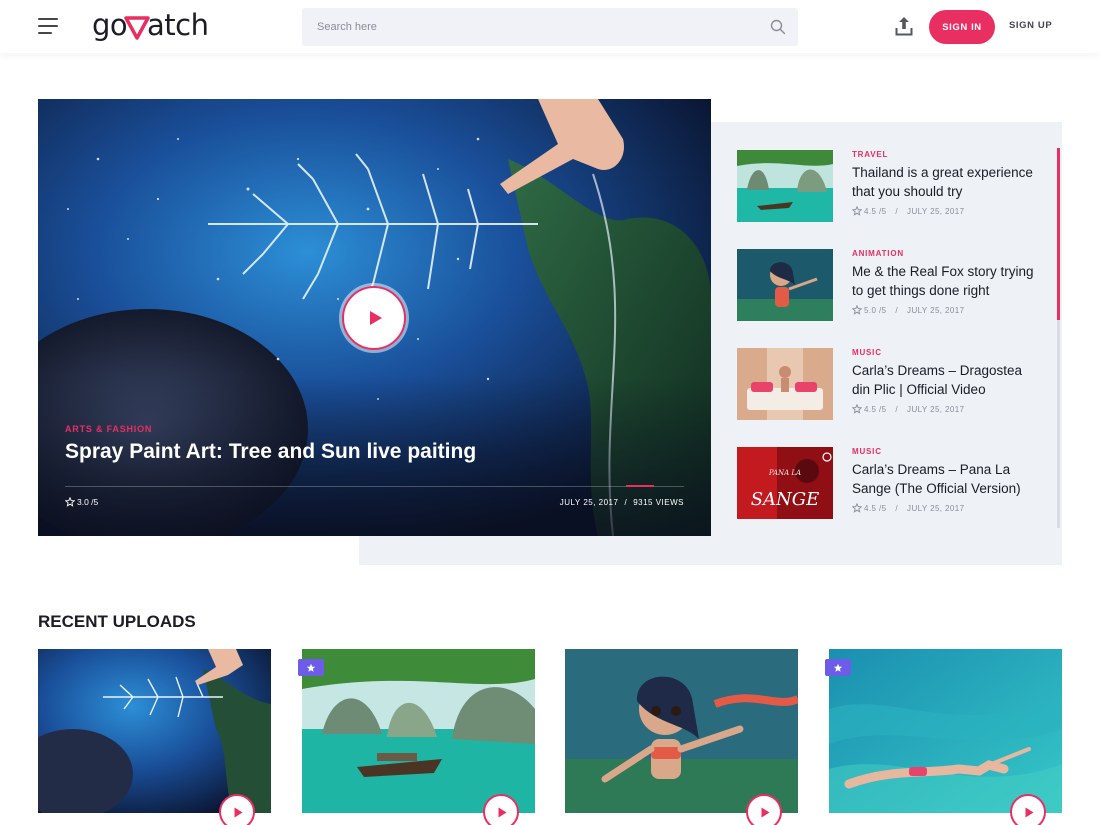 The image size is (1100, 825). I want to click on featured-date: JULY 25, 2017, so click(589, 502).